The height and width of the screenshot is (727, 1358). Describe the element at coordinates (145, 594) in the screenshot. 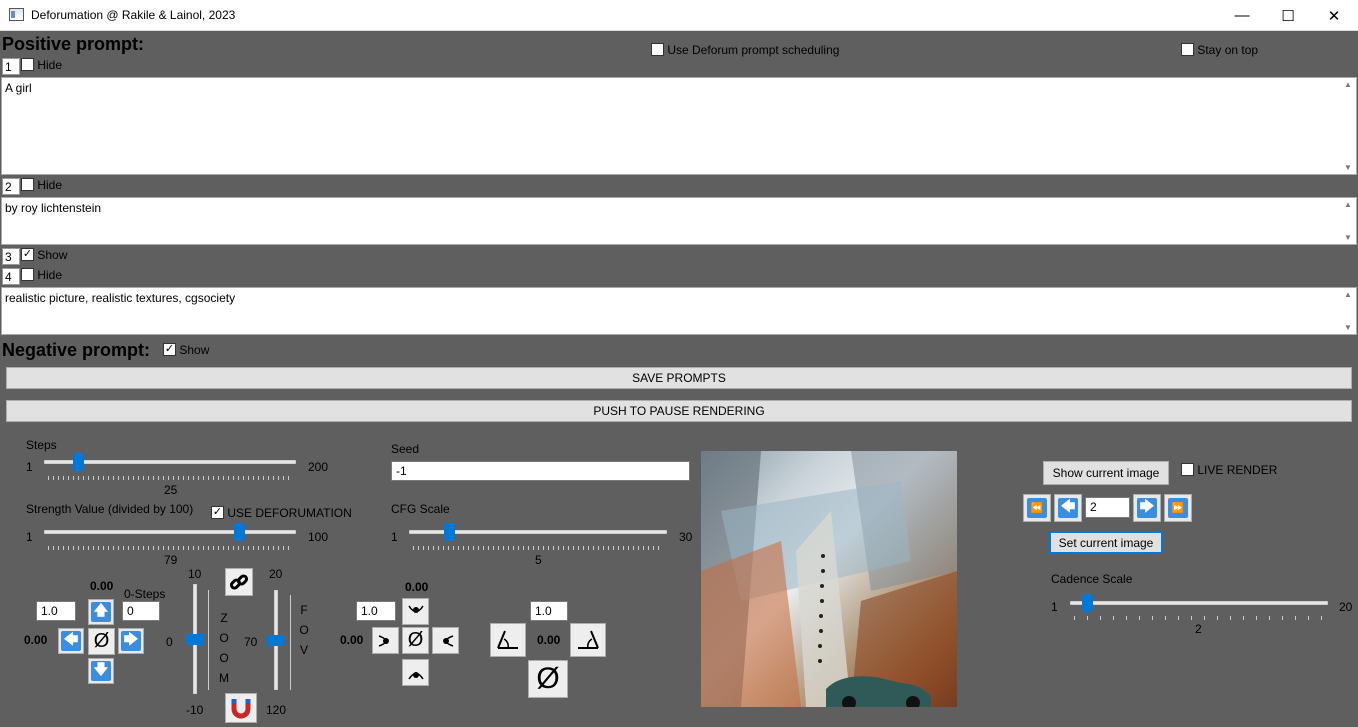

I see `zero-steps-label: 0-Steps` at that location.